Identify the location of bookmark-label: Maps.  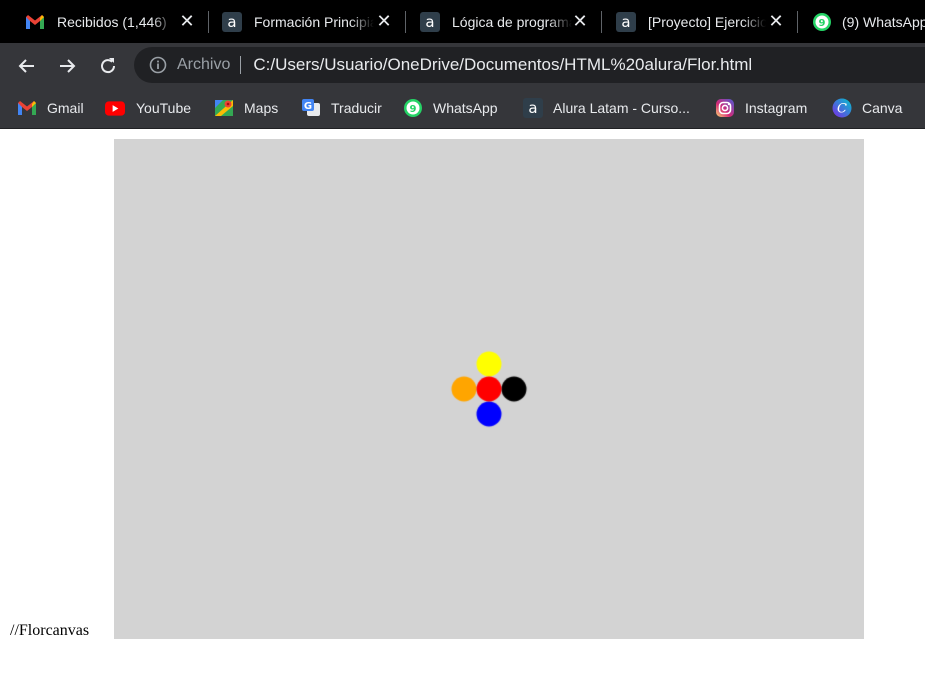
(261, 108).